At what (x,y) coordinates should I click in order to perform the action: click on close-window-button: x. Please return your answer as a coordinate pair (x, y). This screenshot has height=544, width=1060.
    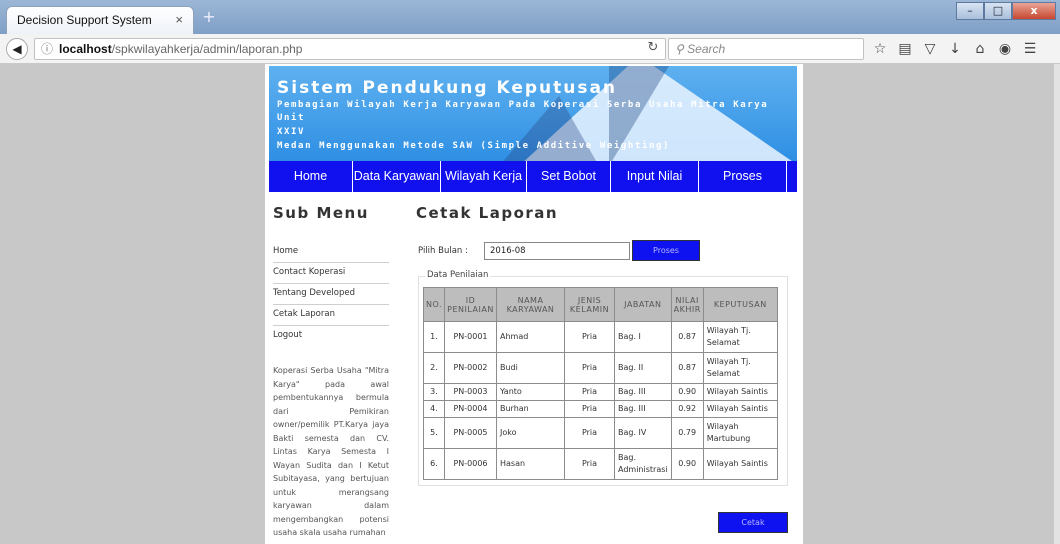
    Looking at the image, I should click on (1034, 11).